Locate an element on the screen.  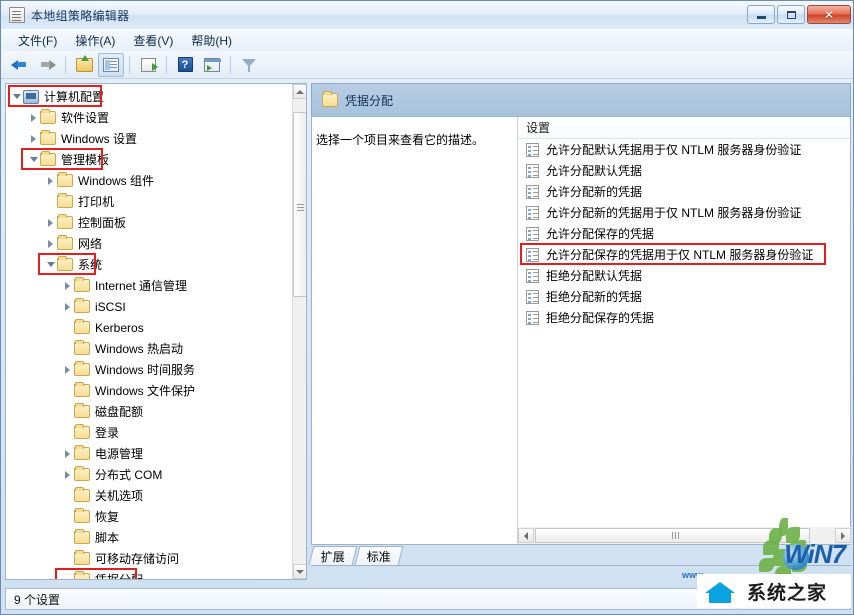
tab-extended: 扩展 is located at coordinates (333, 555).